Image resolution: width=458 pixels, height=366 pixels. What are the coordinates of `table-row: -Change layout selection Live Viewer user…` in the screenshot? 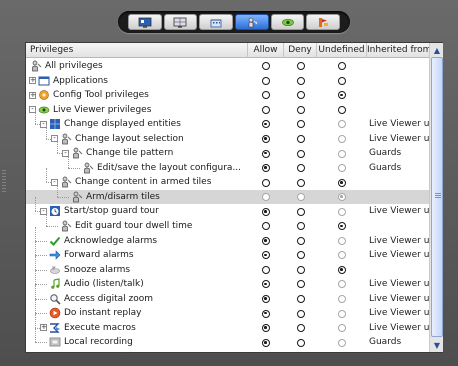 It's located at (227, 135).